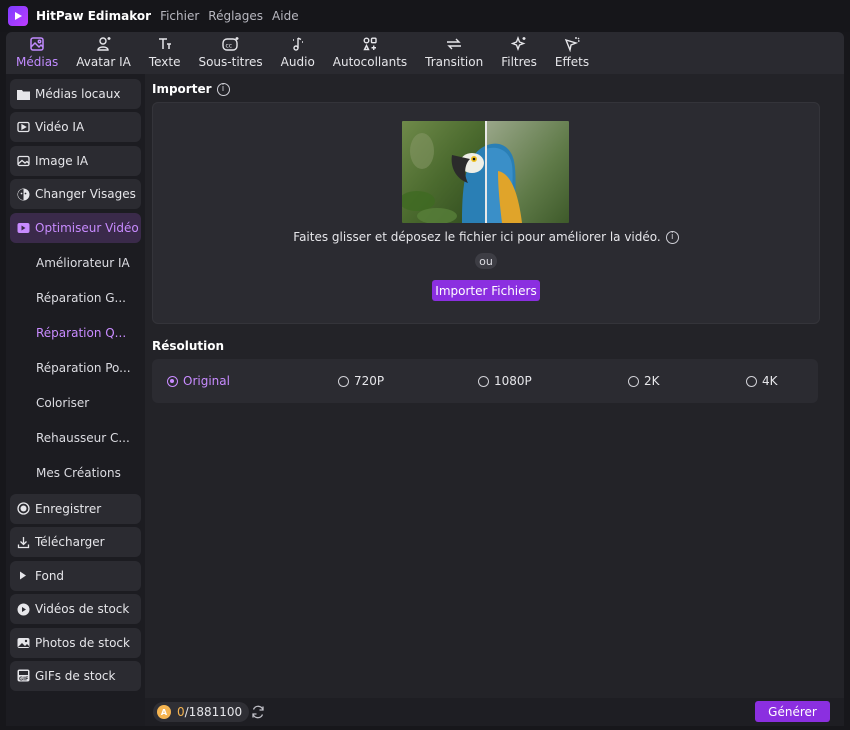  I want to click on filters-icon, so click(519, 44).